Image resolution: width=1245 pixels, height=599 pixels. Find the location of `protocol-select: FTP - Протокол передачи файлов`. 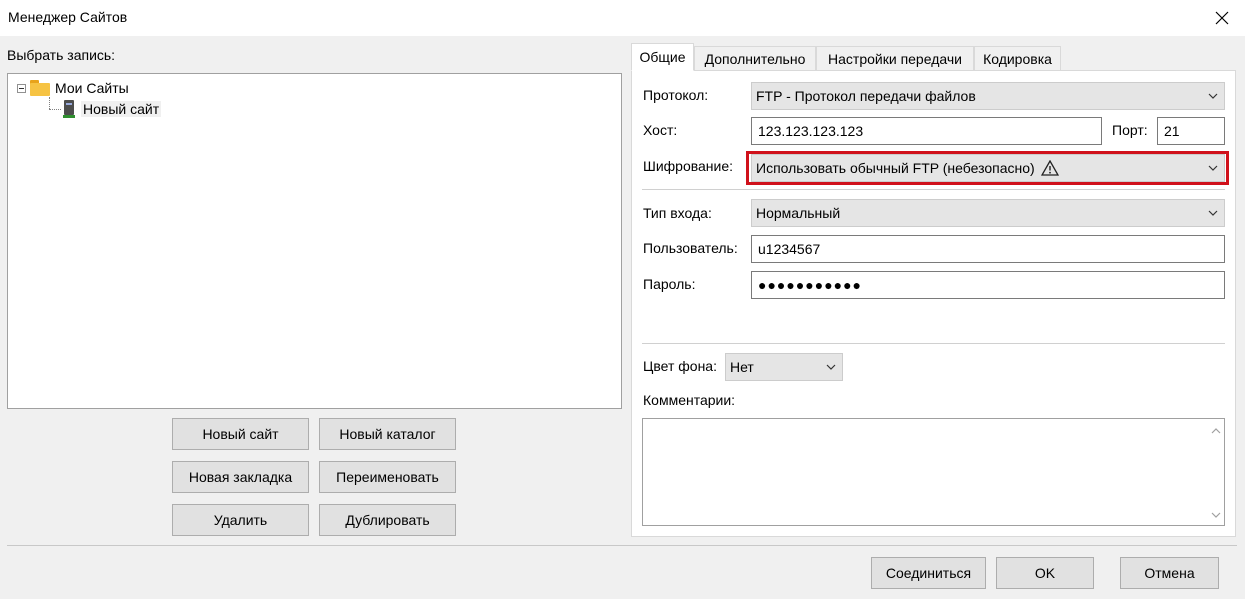

protocol-select: FTP - Протокол передачи файлов is located at coordinates (988, 96).